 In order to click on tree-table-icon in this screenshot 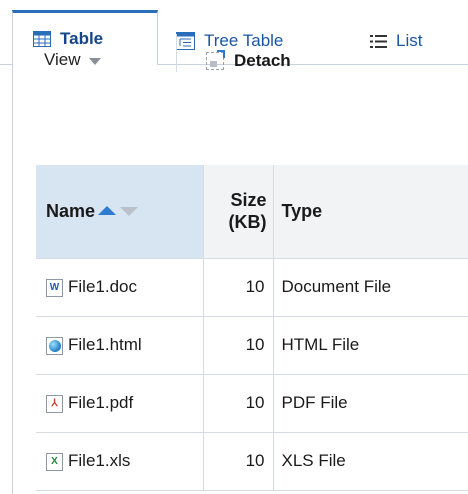, I will do `click(185, 41)`.